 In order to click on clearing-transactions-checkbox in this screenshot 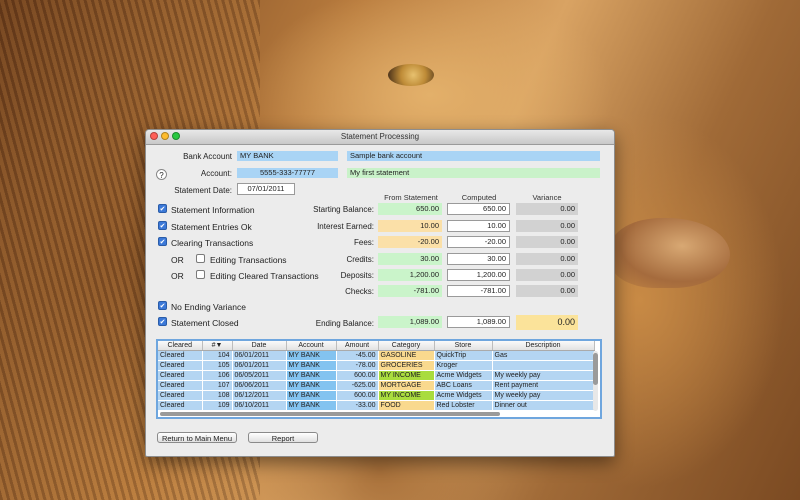, I will do `click(162, 241)`.